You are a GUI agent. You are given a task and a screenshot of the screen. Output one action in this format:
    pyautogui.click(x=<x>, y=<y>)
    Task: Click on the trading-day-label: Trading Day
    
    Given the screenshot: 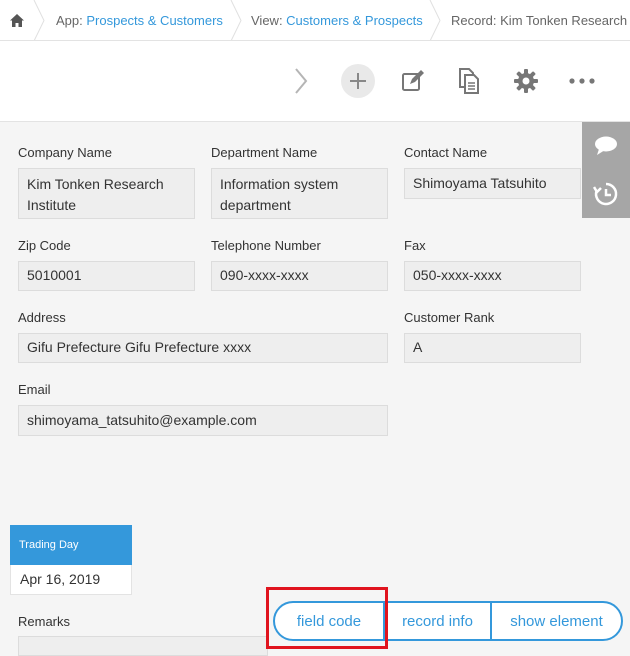 What is the action you would take?
    pyautogui.click(x=71, y=545)
    